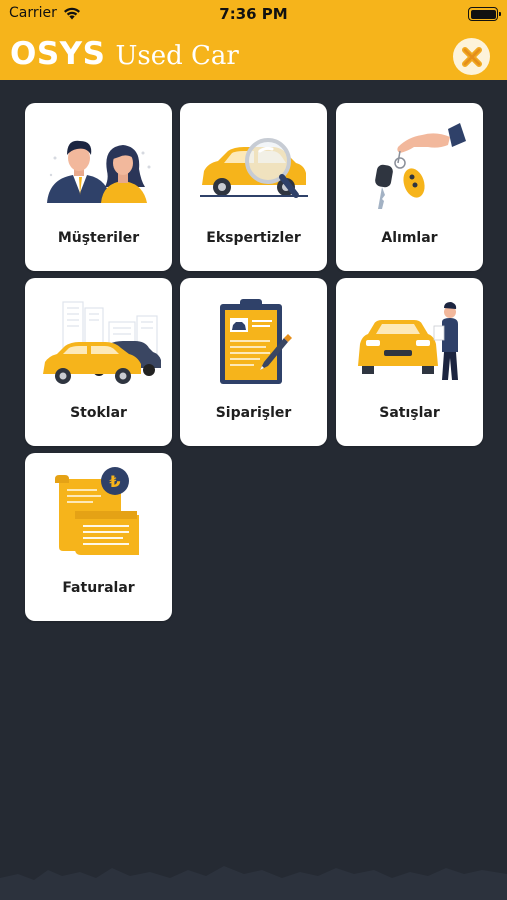 Image resolution: width=507 pixels, height=900 pixels. What do you see at coordinates (254, 168) in the screenshot?
I see `expertise-icon` at bounding box center [254, 168].